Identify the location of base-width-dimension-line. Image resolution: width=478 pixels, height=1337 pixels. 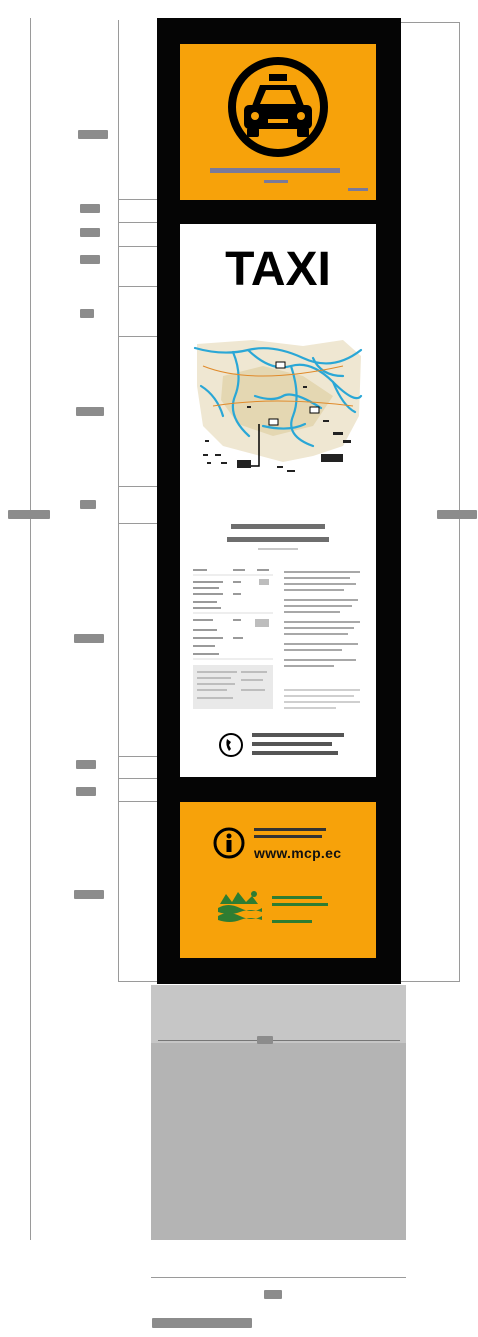
(279, 1040).